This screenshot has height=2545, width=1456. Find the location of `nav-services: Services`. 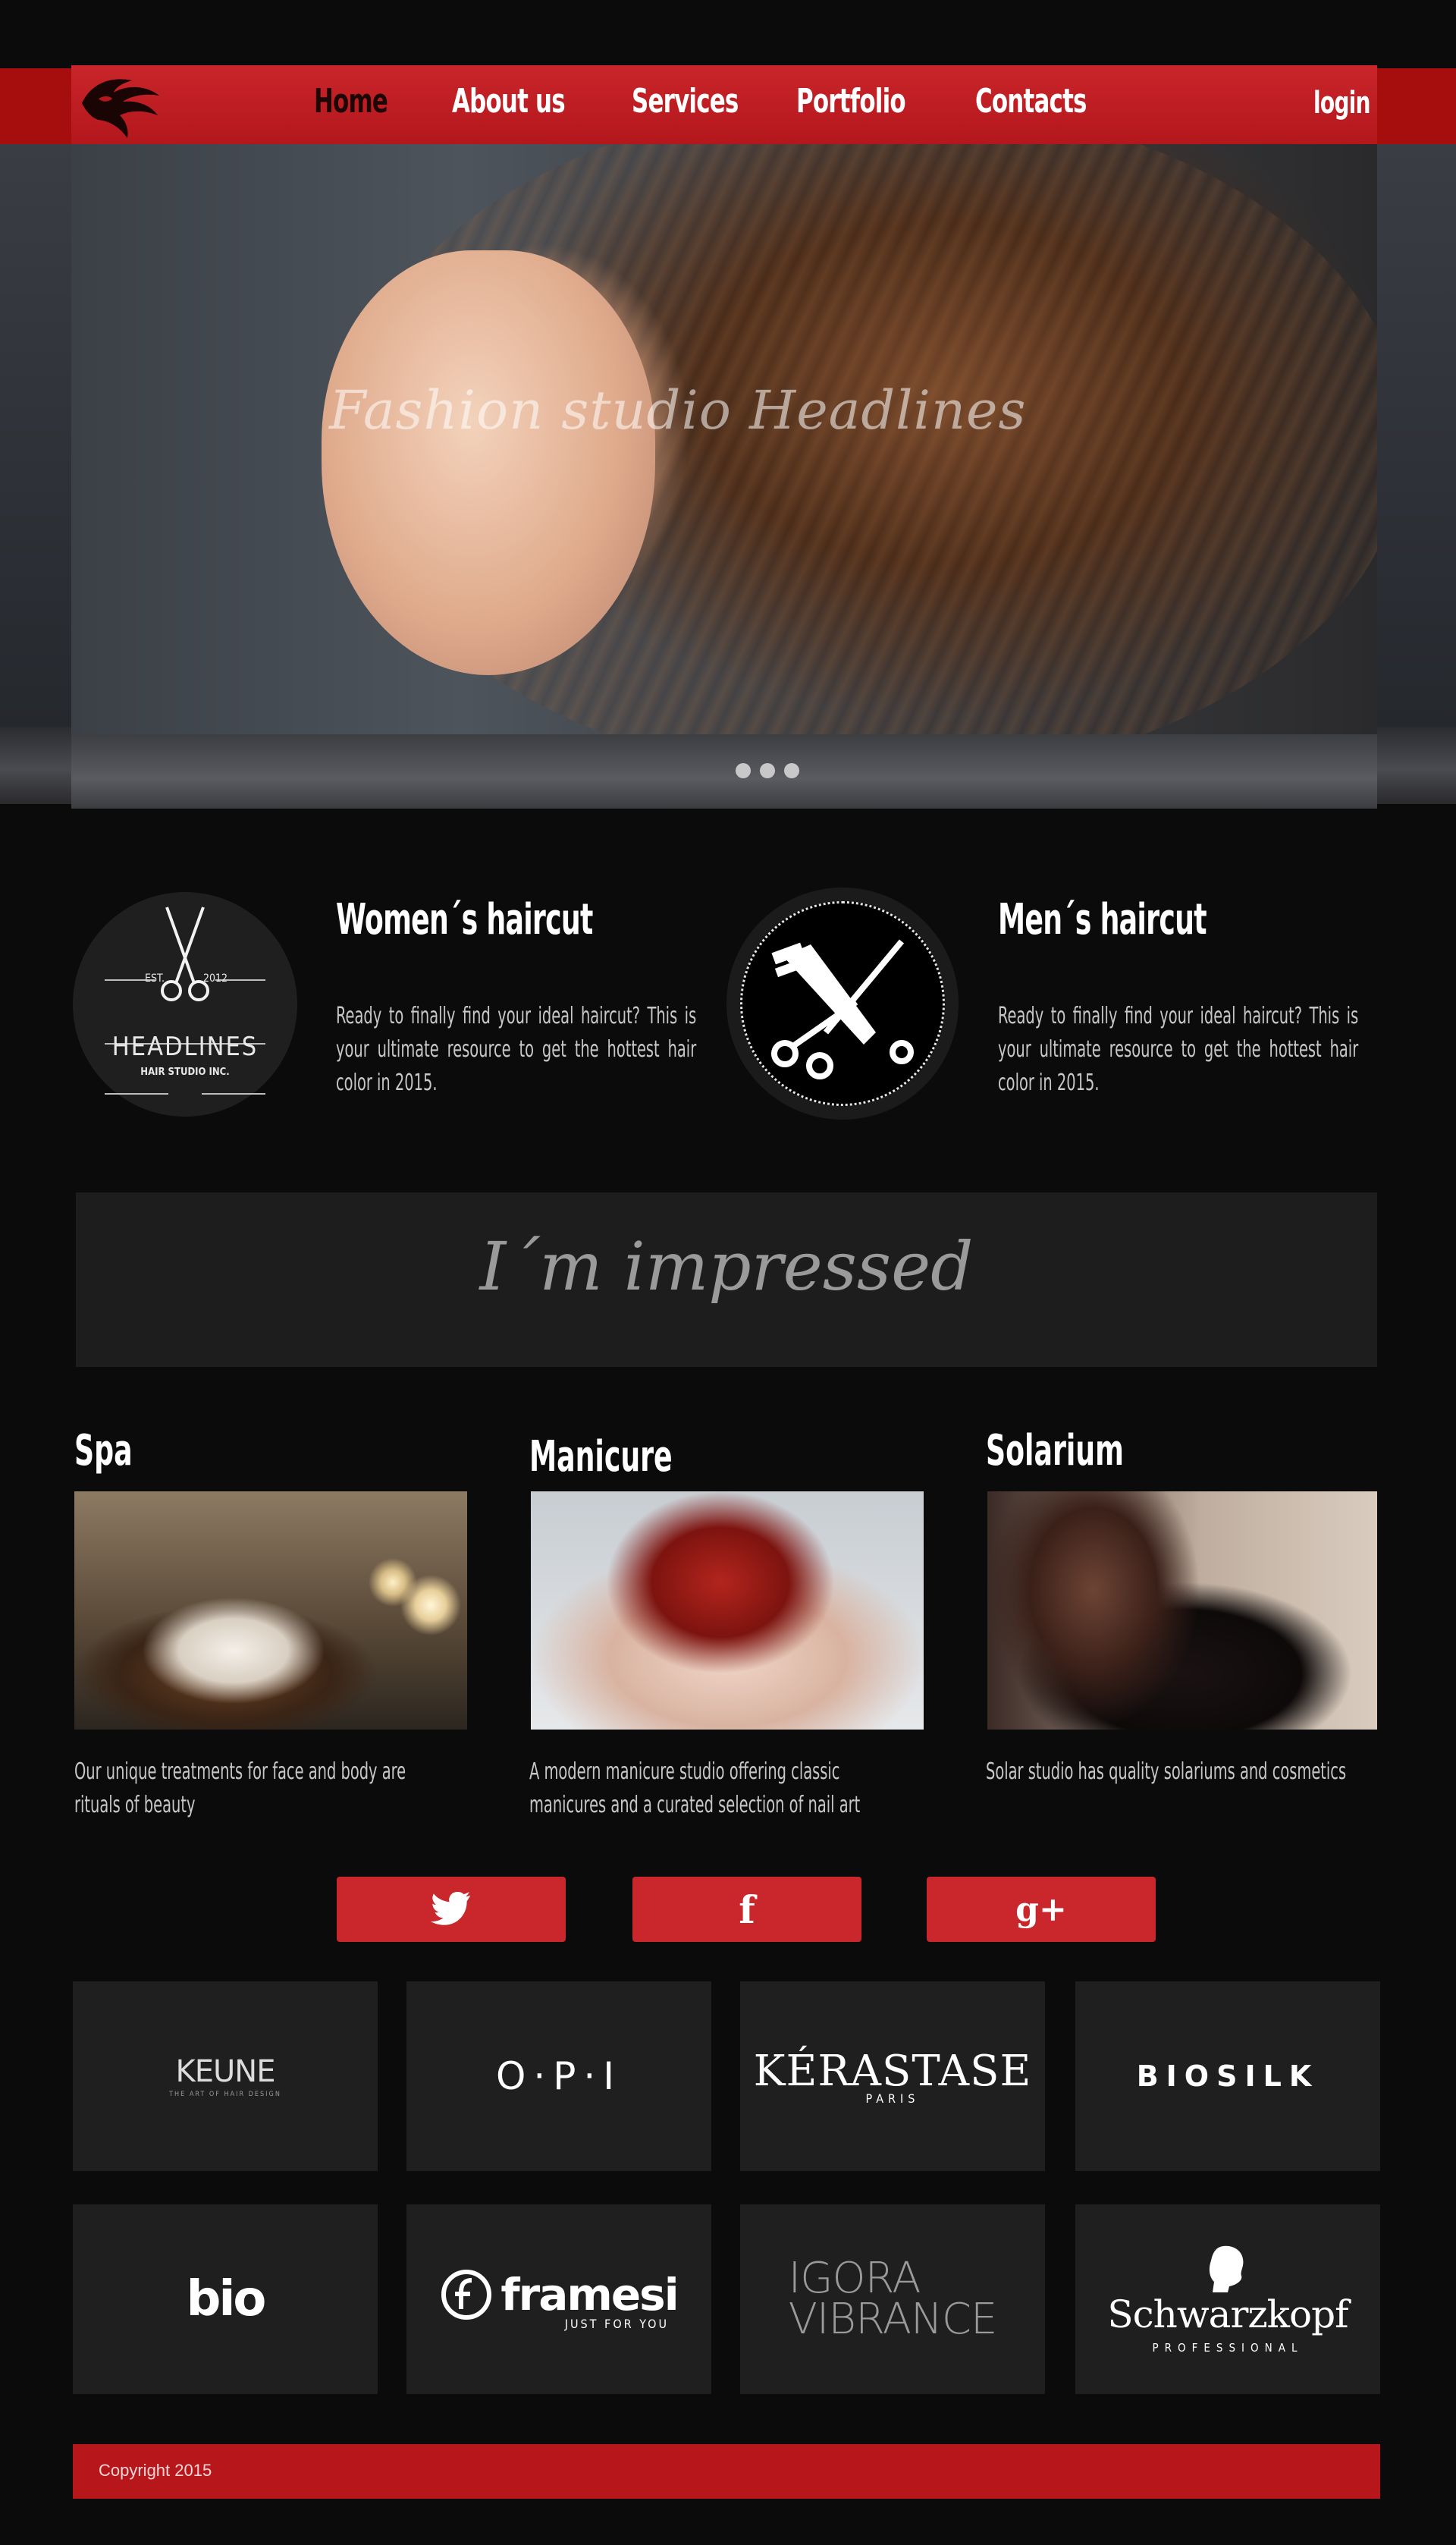

nav-services: Services is located at coordinates (685, 101).